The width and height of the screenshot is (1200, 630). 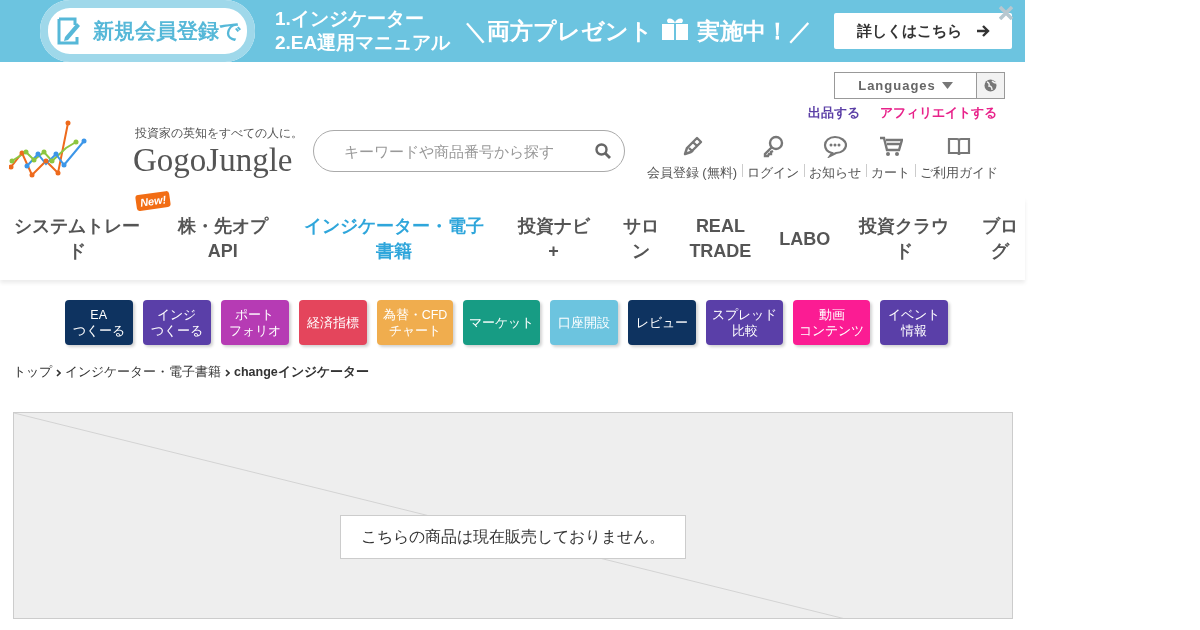 What do you see at coordinates (363, 43) in the screenshot?
I see `banner-item: 2.EA運用マニュアル` at bounding box center [363, 43].